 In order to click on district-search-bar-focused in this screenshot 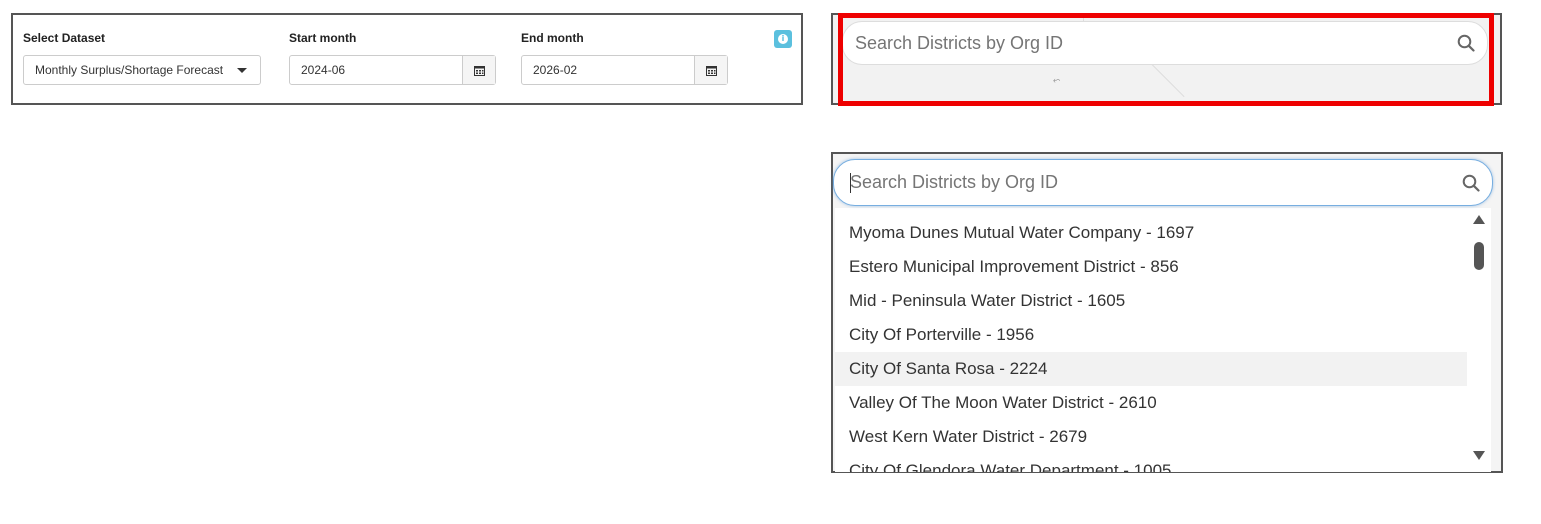, I will do `click(1163, 182)`.